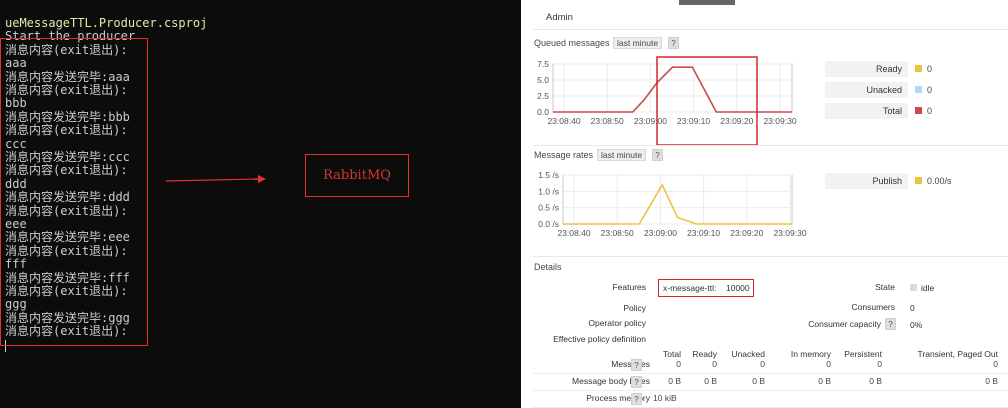  Describe the element at coordinates (866, 181) in the screenshot. I see `legend-label: Publish` at that location.